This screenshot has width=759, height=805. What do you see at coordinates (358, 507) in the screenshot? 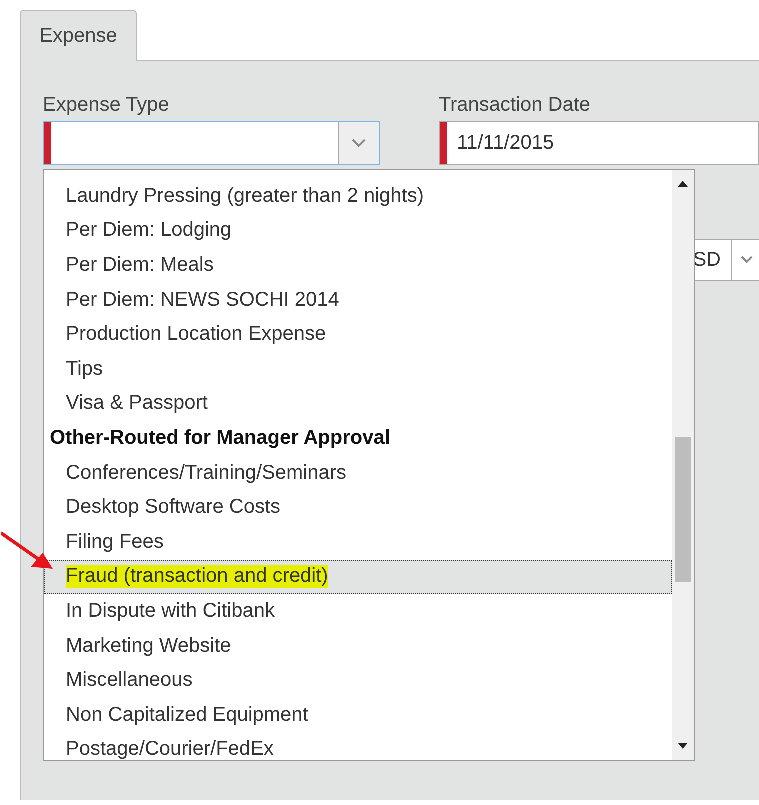
I see `dropdown-option: Desktop Software Costs` at bounding box center [358, 507].